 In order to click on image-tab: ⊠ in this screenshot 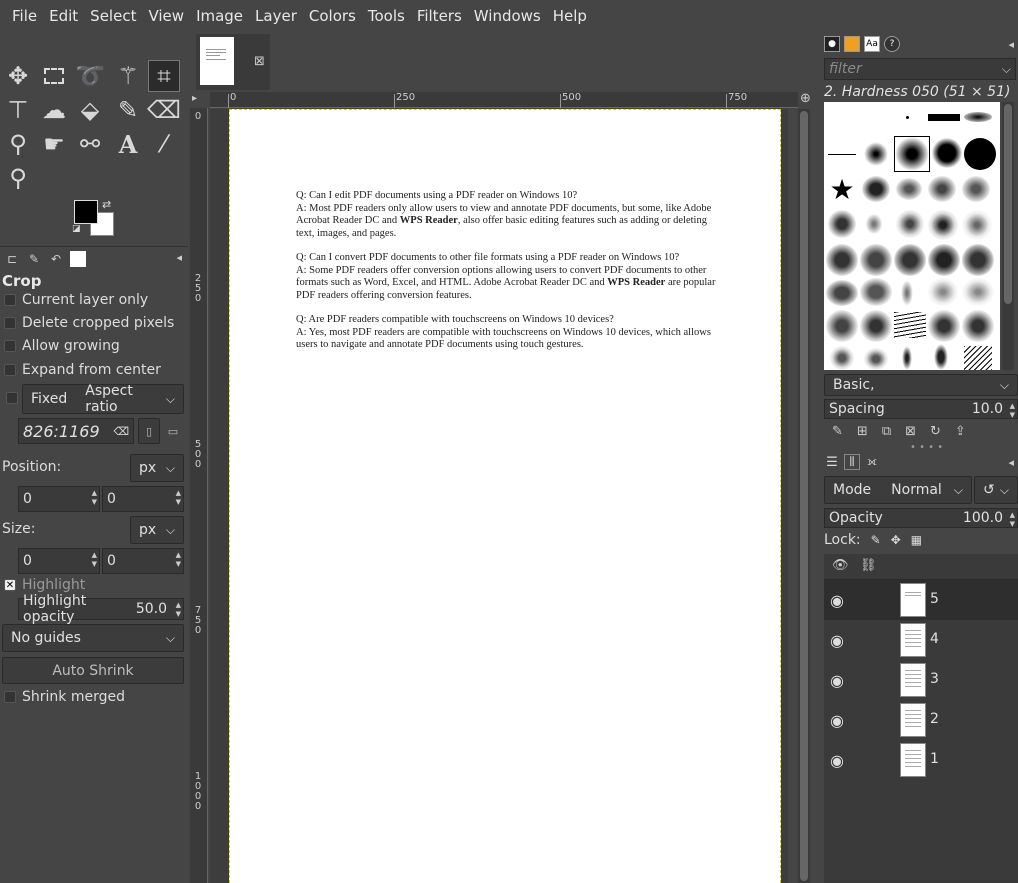, I will do `click(233, 62)`.